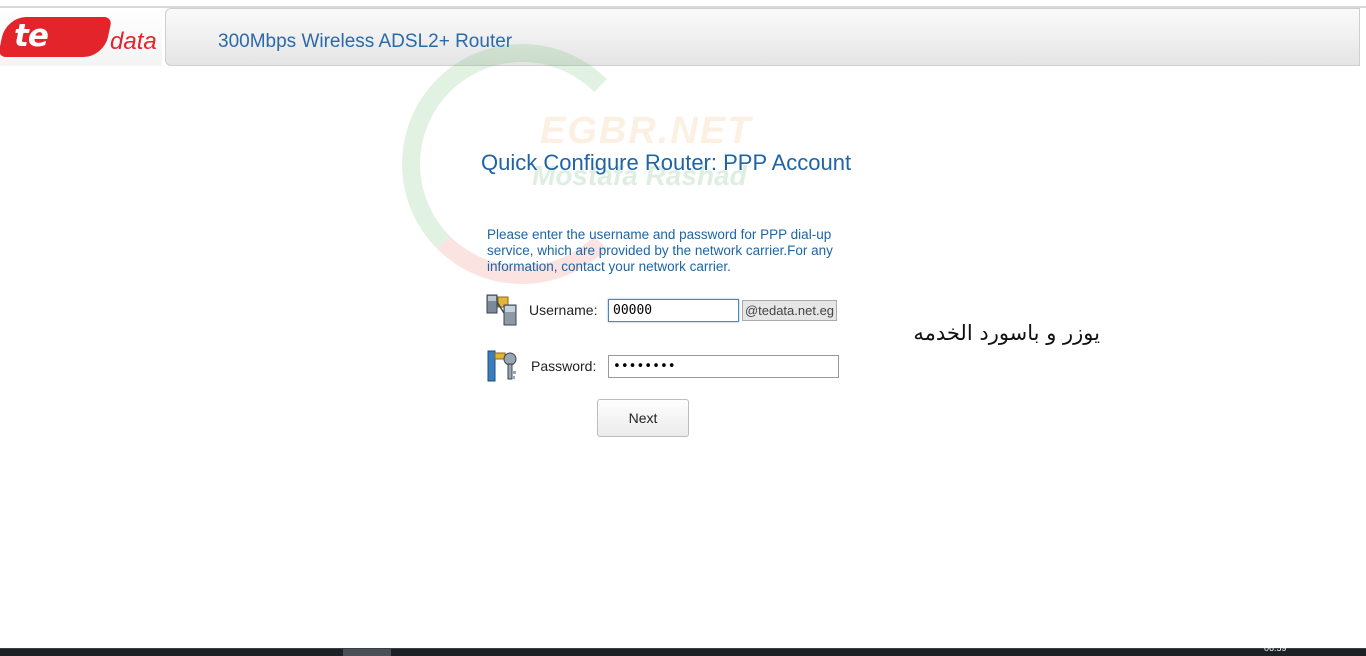 The width and height of the screenshot is (1366, 656). Describe the element at coordinates (1006, 333) in the screenshot. I see `arabic-annotation: يوزر و باسورد الخدمه` at that location.